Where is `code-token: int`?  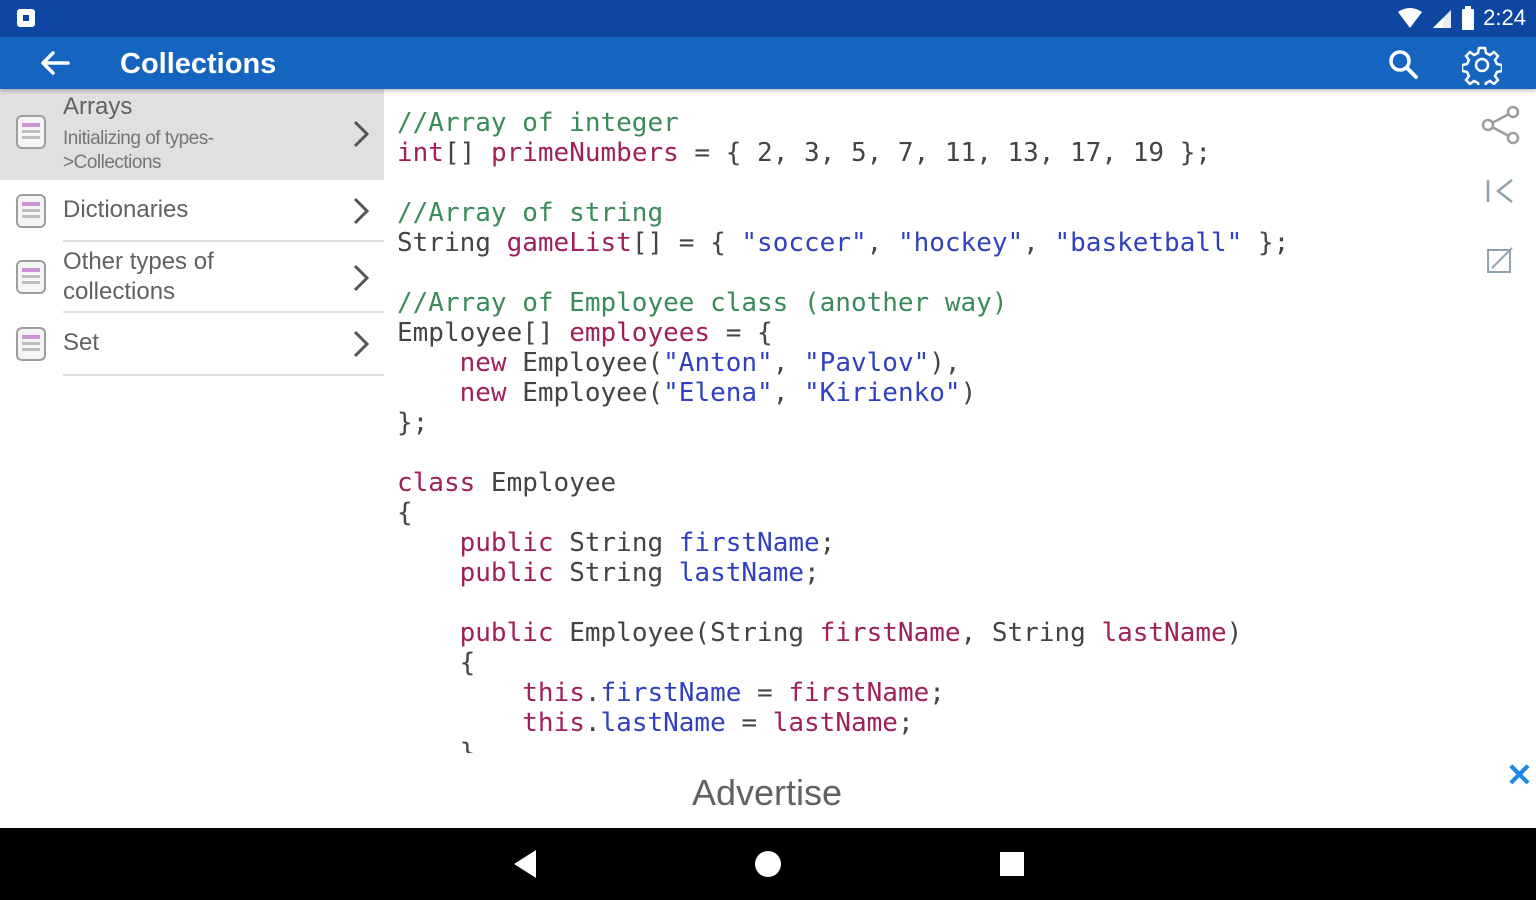 code-token: int is located at coordinates (420, 153).